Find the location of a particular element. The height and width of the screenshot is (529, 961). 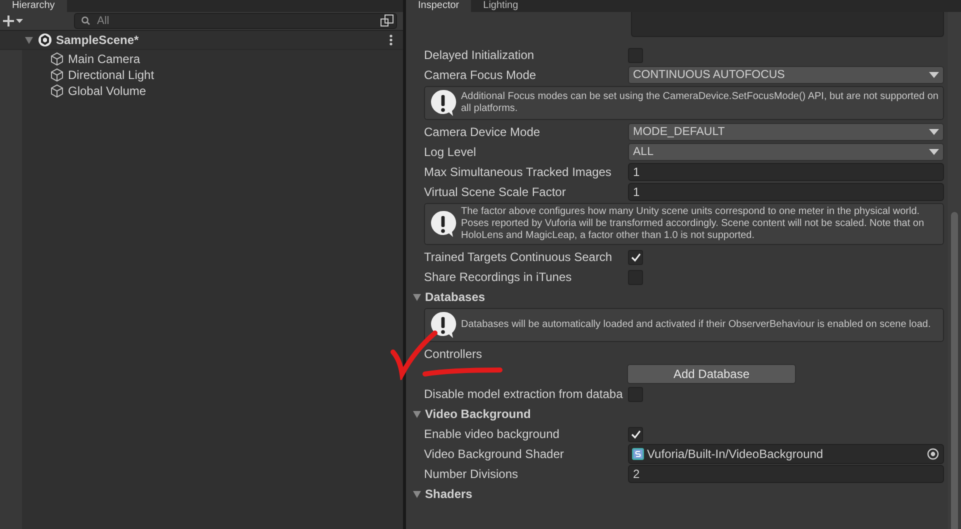

panel-tab: Lighting is located at coordinates (500, 6).